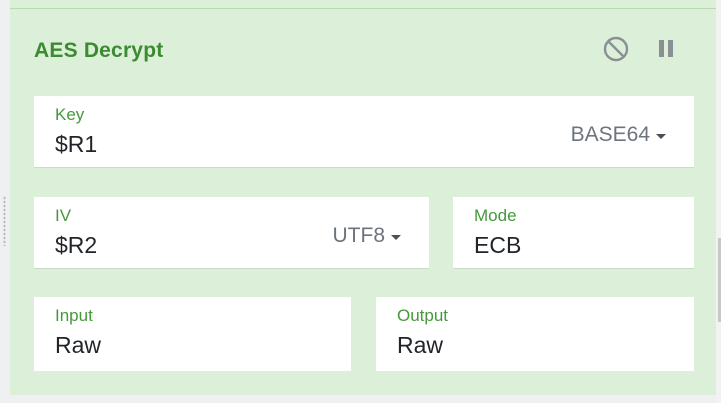 The height and width of the screenshot is (403, 721). What do you see at coordinates (99, 50) in the screenshot?
I see `operation-title: AES Decrypt` at bounding box center [99, 50].